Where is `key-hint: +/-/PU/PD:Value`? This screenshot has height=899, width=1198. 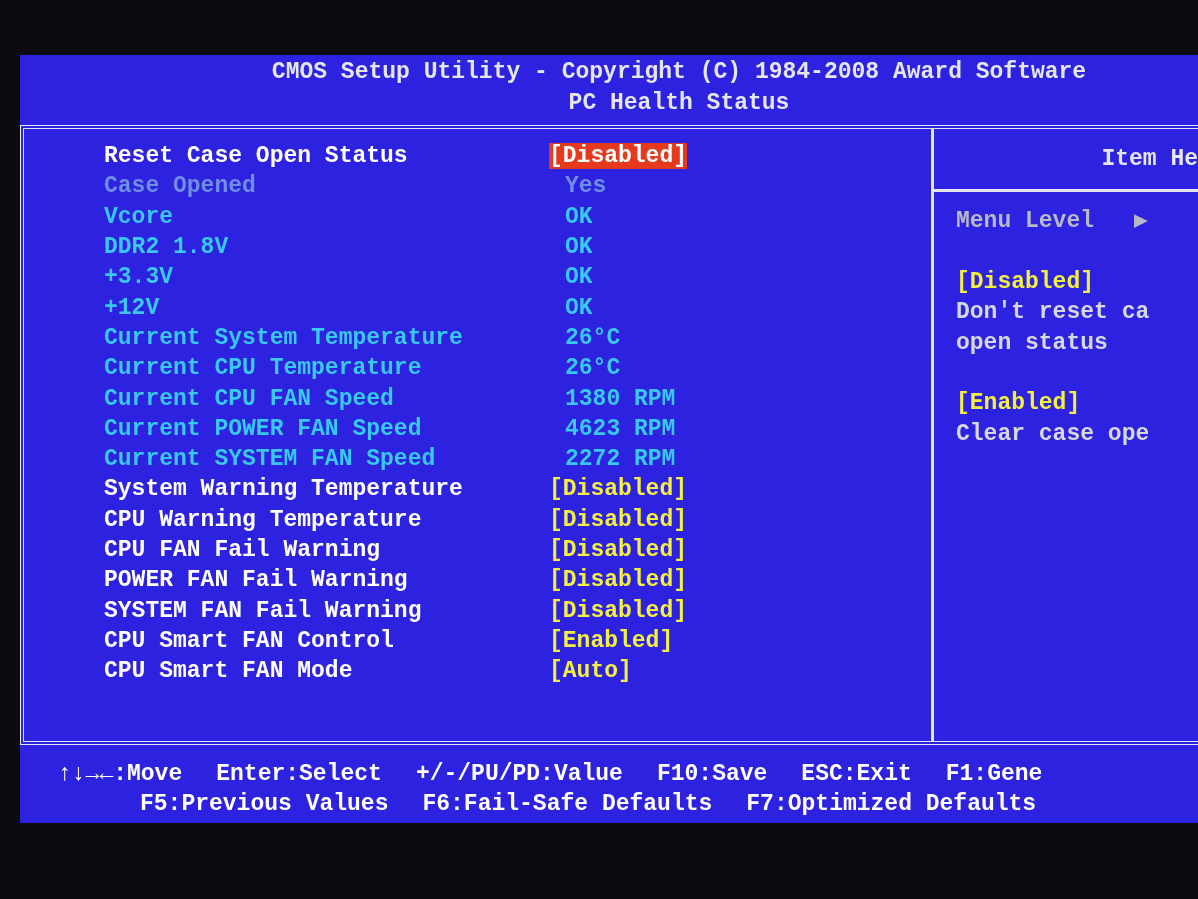
key-hint: +/-/PU/PD:Value is located at coordinates (519, 774).